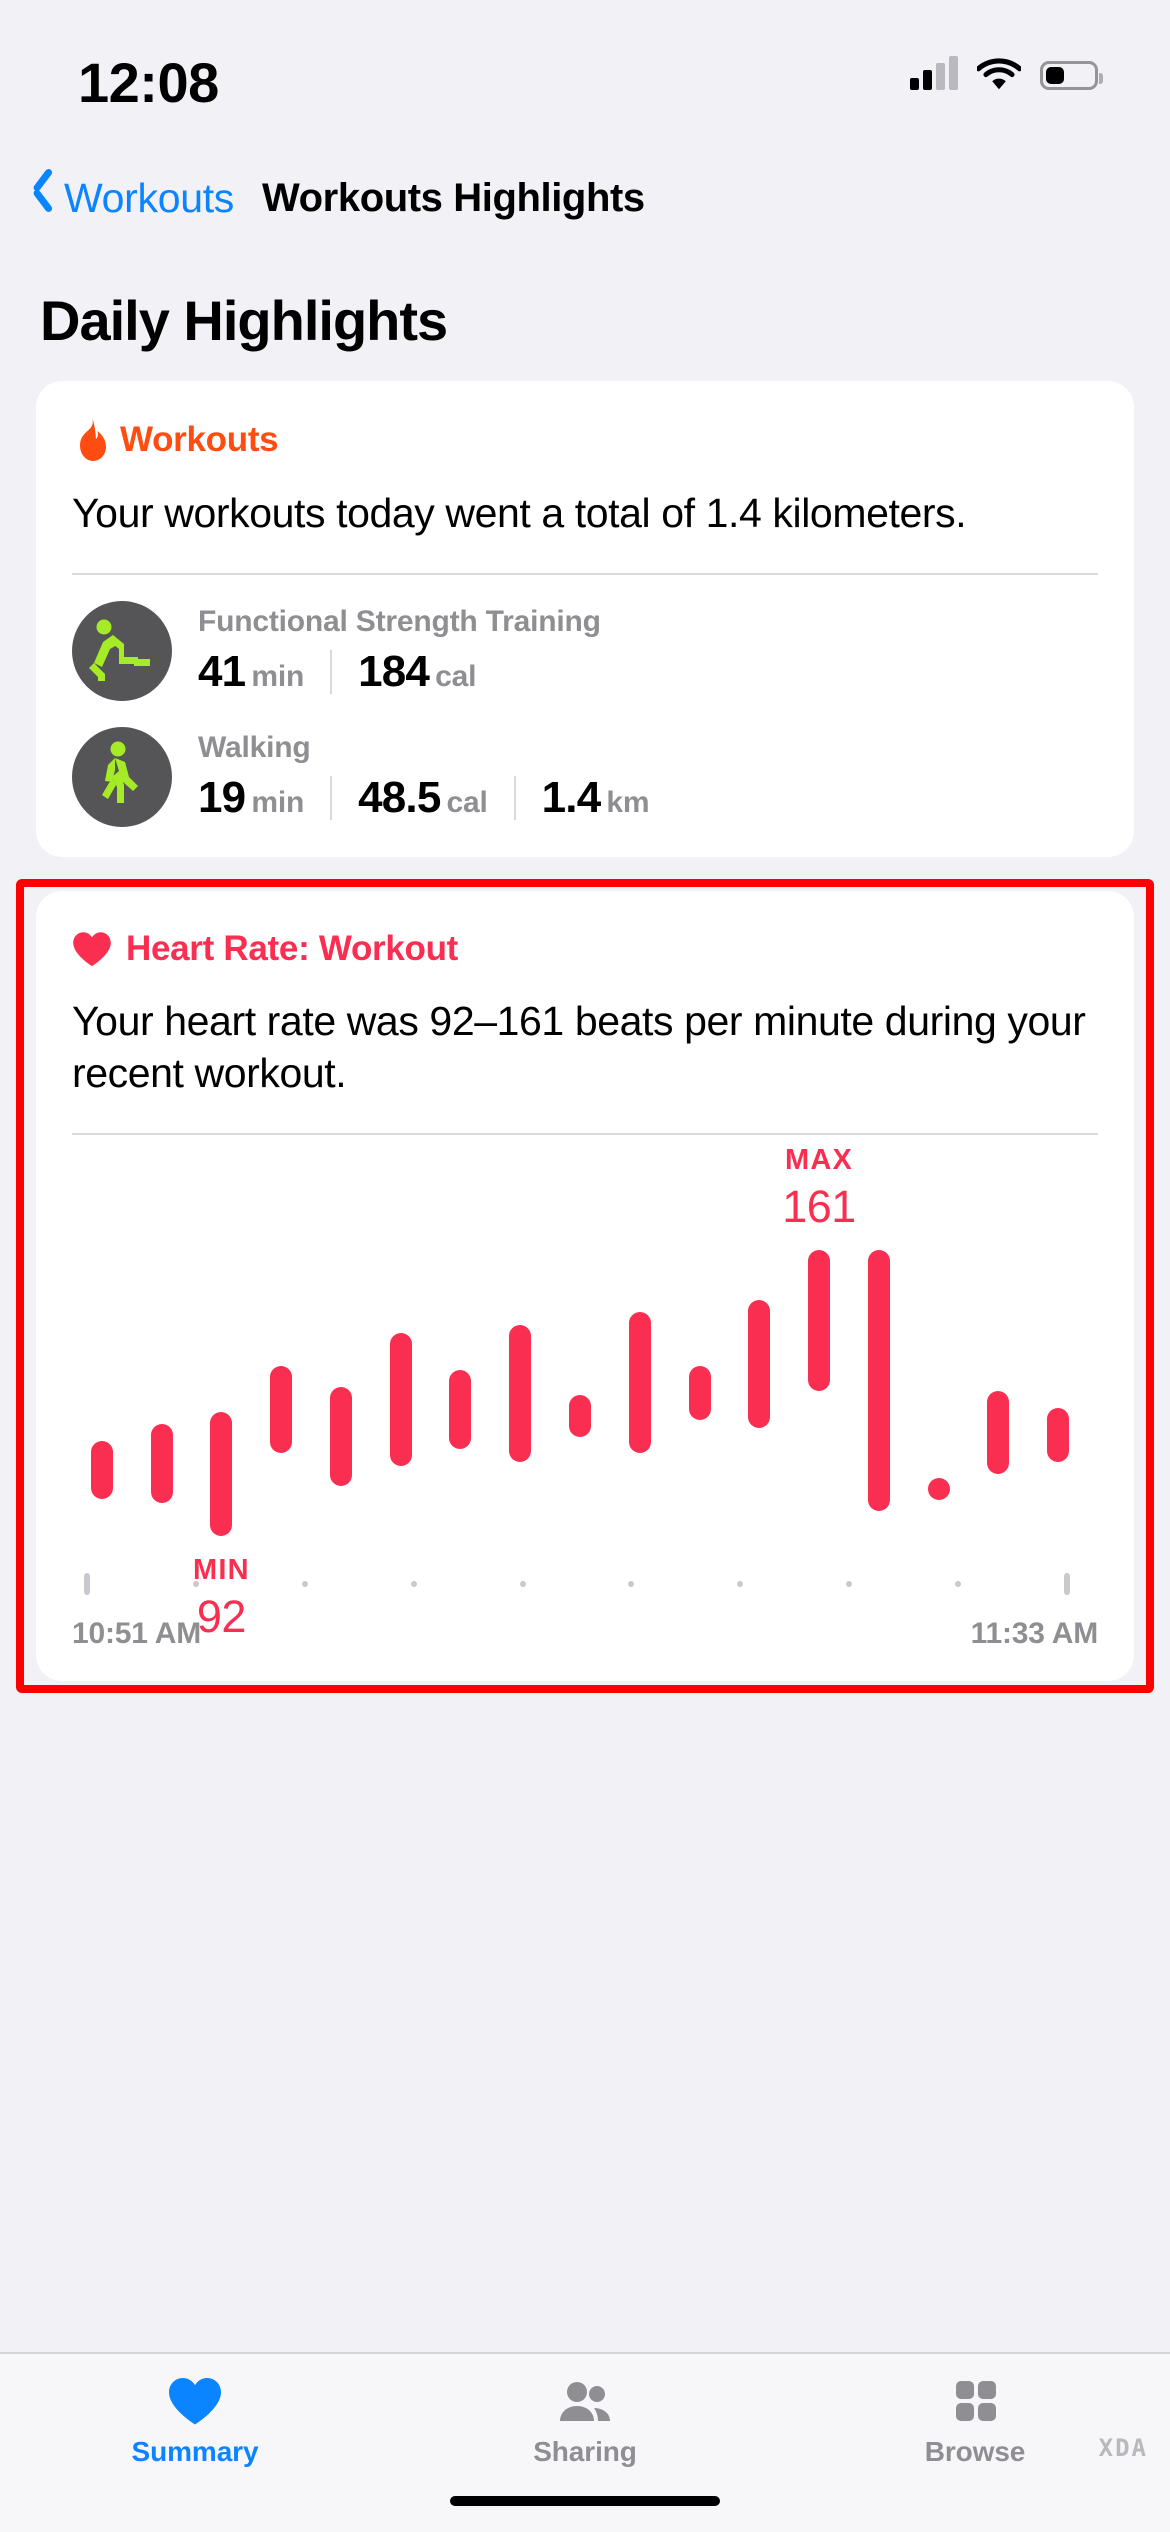  I want to click on workout-row: Walking 19 min 48.5 cal 1.4 km, so click(585, 764).